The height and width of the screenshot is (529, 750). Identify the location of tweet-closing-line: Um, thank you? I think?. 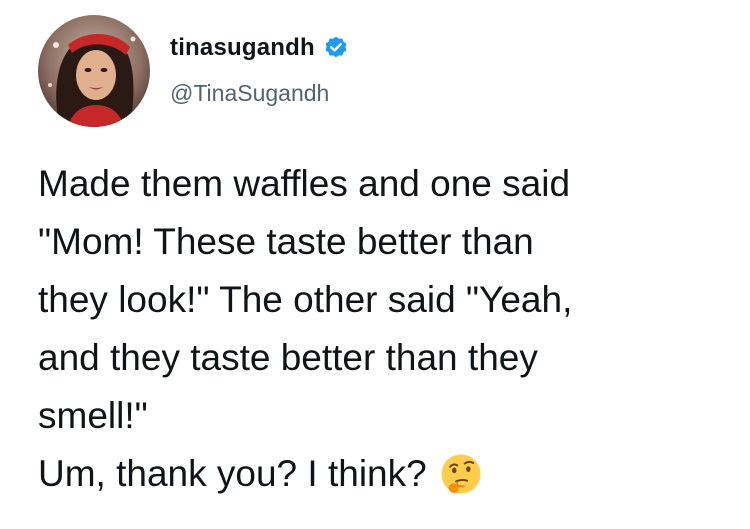
(260, 474).